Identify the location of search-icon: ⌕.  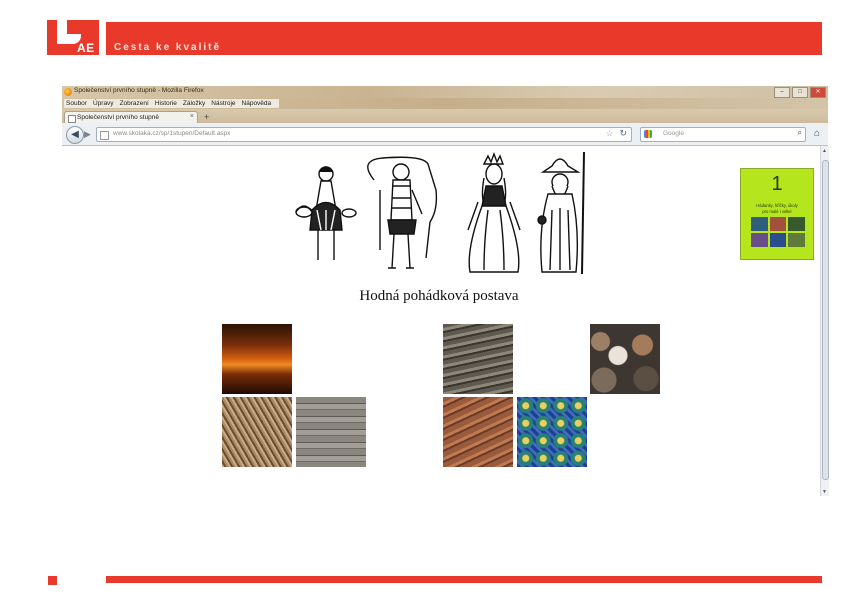
(800, 133).